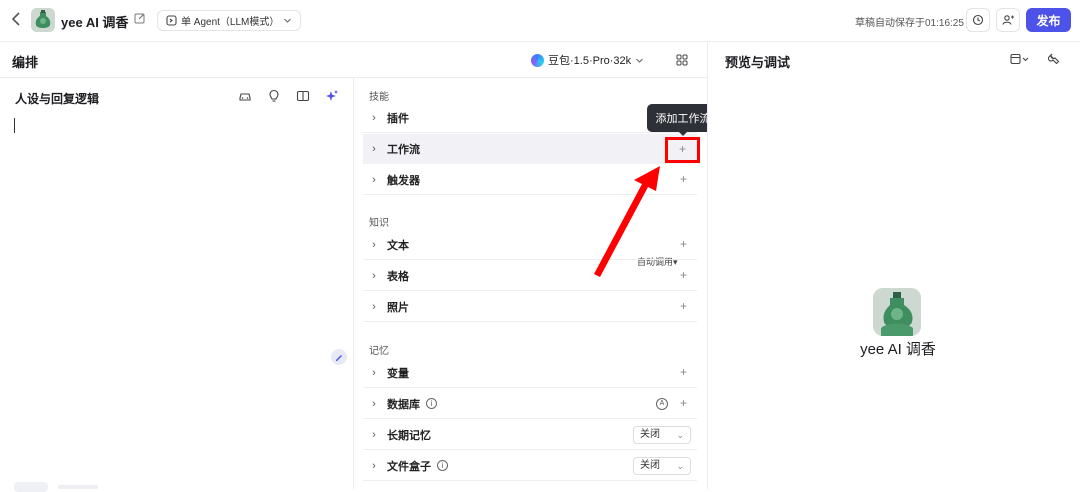 This screenshot has width=1080, height=492. What do you see at coordinates (1020, 60) in the screenshot?
I see `calendar-icon` at bounding box center [1020, 60].